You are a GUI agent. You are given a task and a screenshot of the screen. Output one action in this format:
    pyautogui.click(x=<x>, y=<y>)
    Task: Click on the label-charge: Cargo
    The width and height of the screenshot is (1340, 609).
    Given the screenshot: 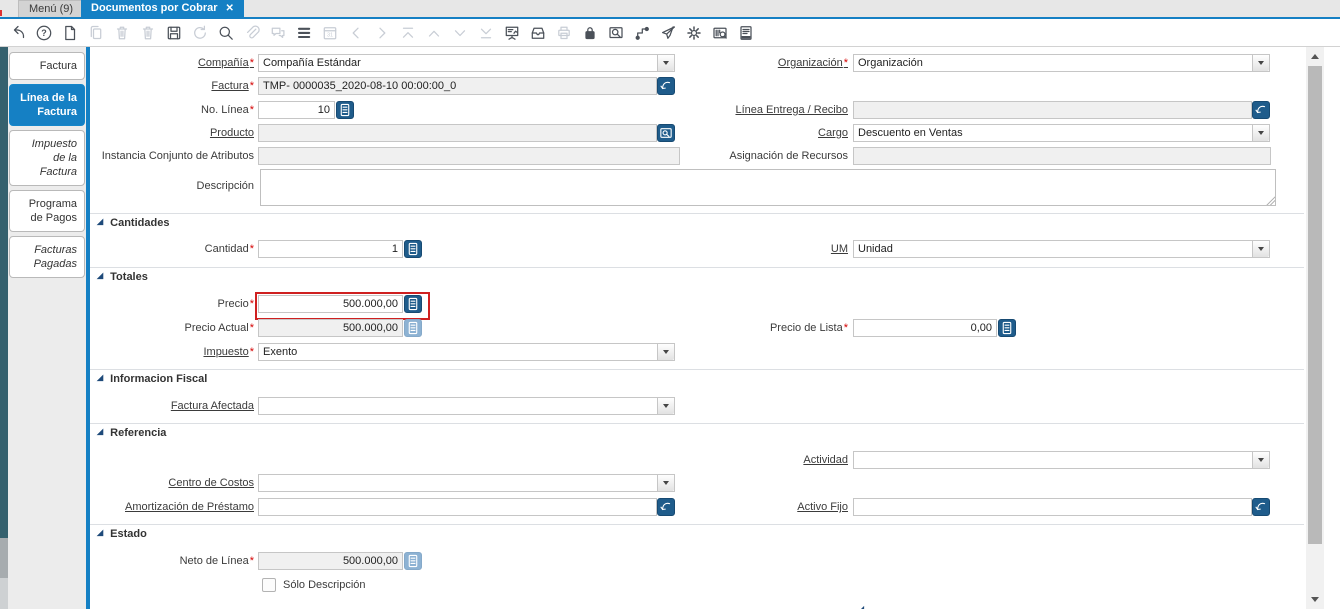 What is the action you would take?
    pyautogui.click(x=763, y=133)
    